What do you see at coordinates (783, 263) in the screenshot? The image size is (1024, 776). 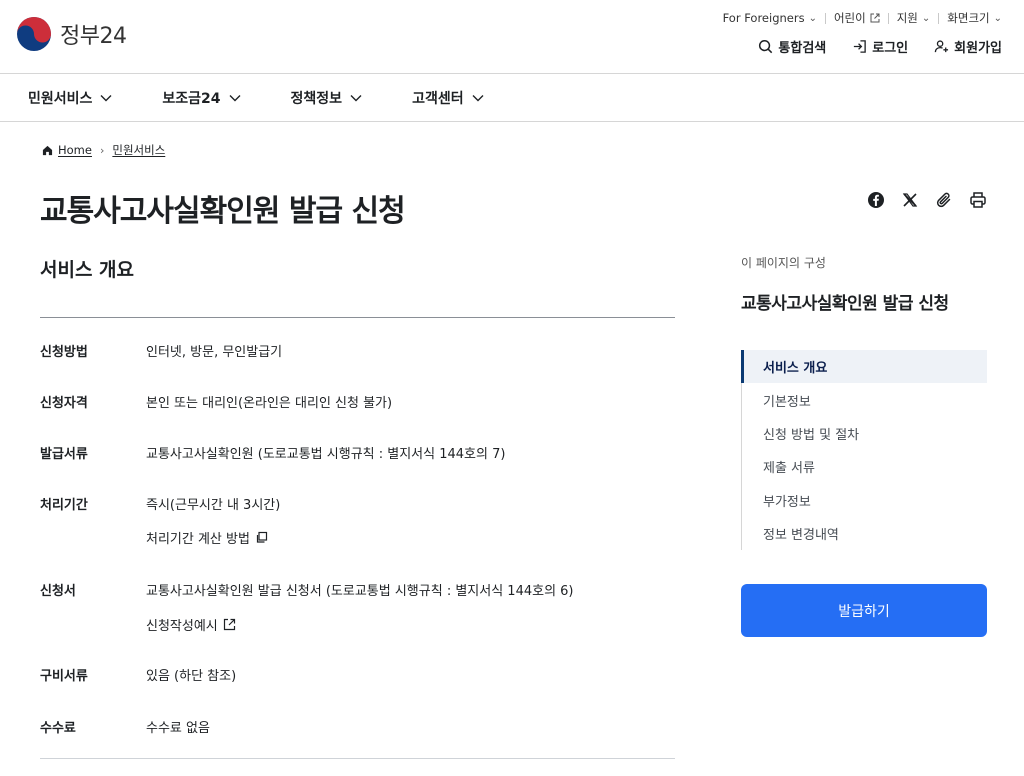 I see `toc-caption: 이 페이지의 구성` at bounding box center [783, 263].